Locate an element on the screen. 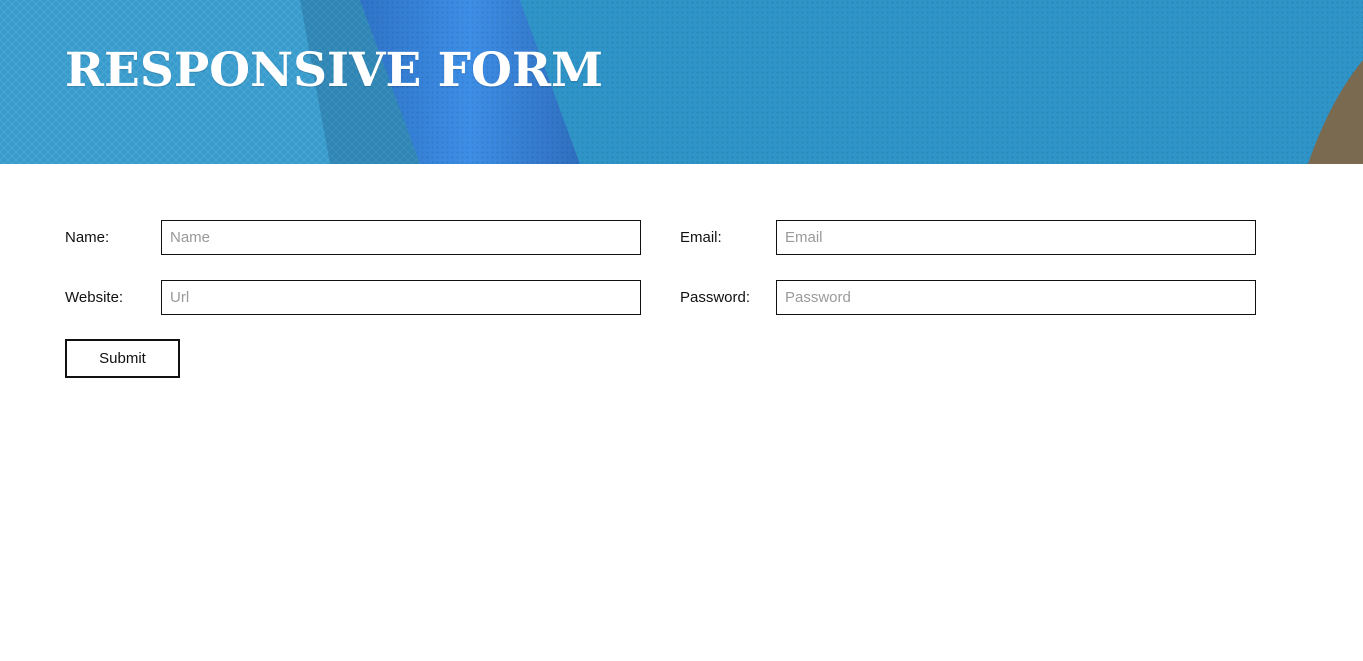 The image size is (1363, 661). website-label: Website: is located at coordinates (94, 297).